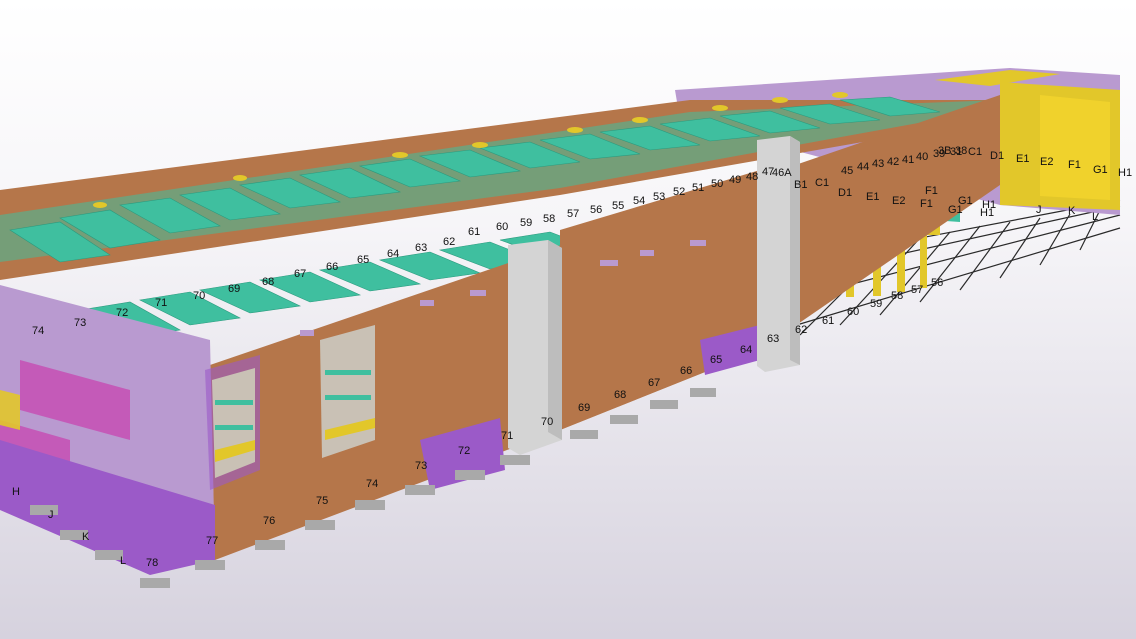 The width and height of the screenshot is (1136, 639). I want to click on grid-label: 50, so click(717, 184).